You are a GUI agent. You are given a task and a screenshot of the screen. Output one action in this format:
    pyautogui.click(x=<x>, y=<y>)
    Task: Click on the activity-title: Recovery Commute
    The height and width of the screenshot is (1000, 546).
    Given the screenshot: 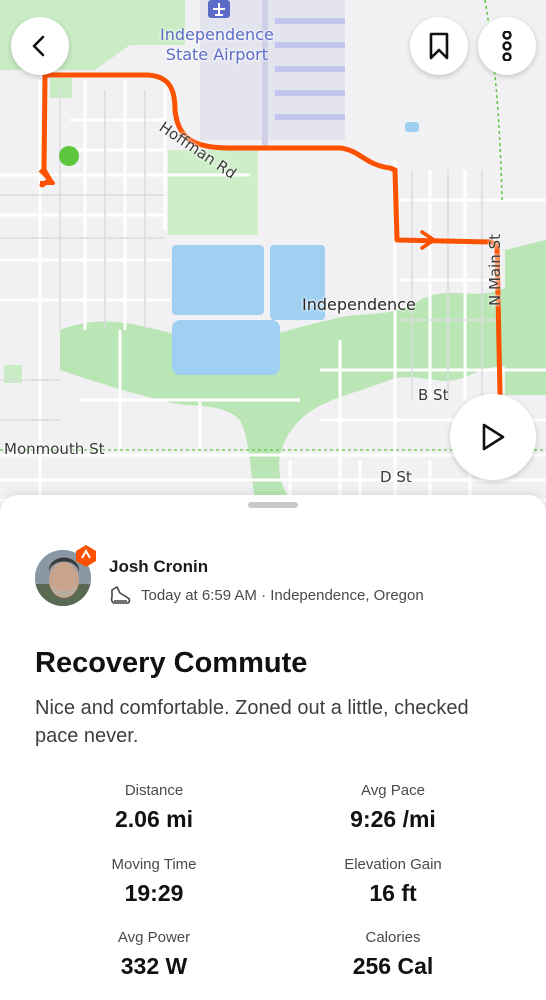 What is the action you would take?
    pyautogui.click(x=171, y=663)
    